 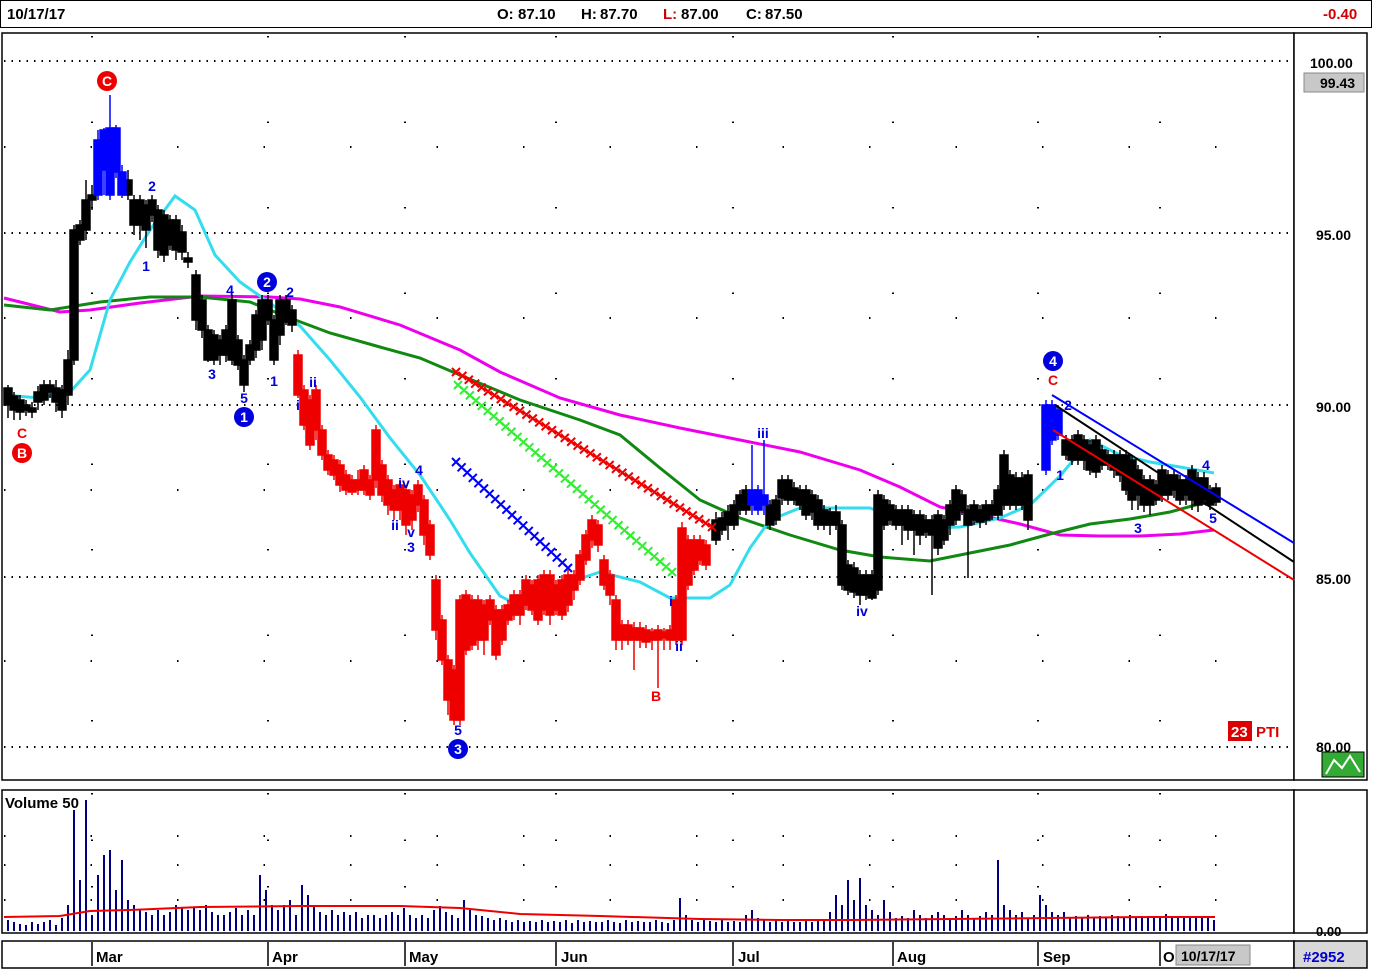 I want to click on pti-value: 23, so click(x=1239, y=732).